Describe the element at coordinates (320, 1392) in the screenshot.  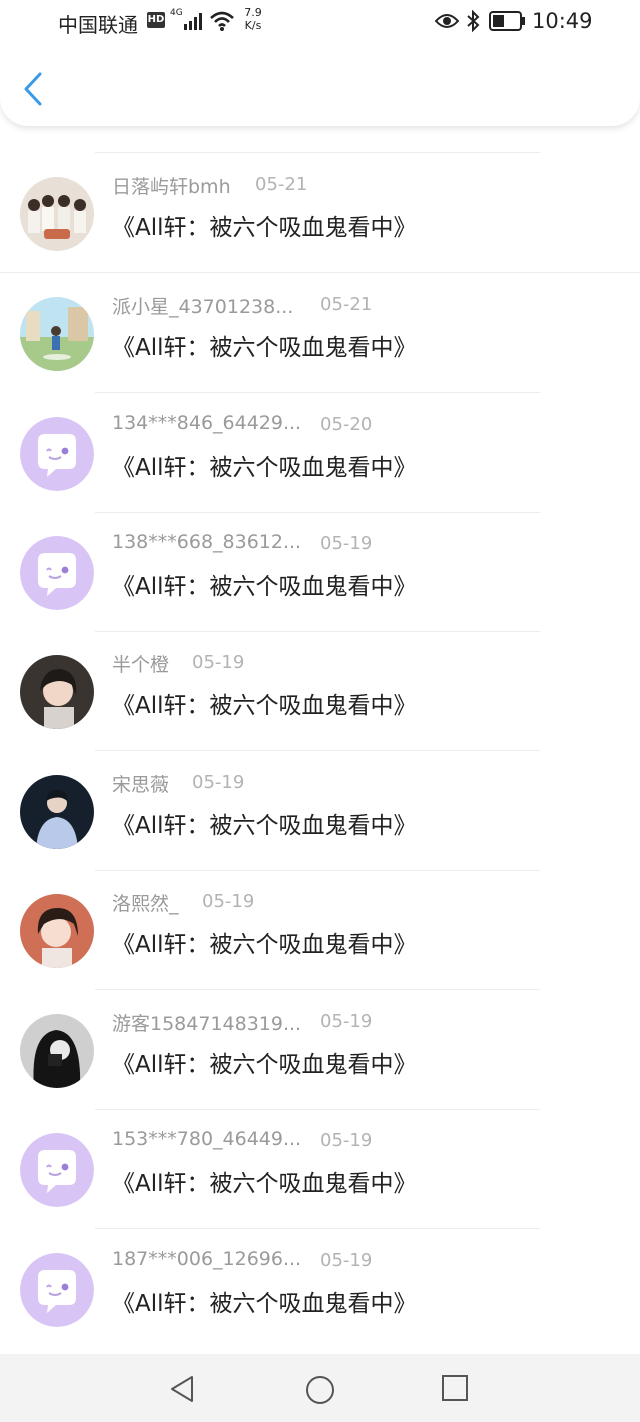
I see `circle-home-icon` at that location.